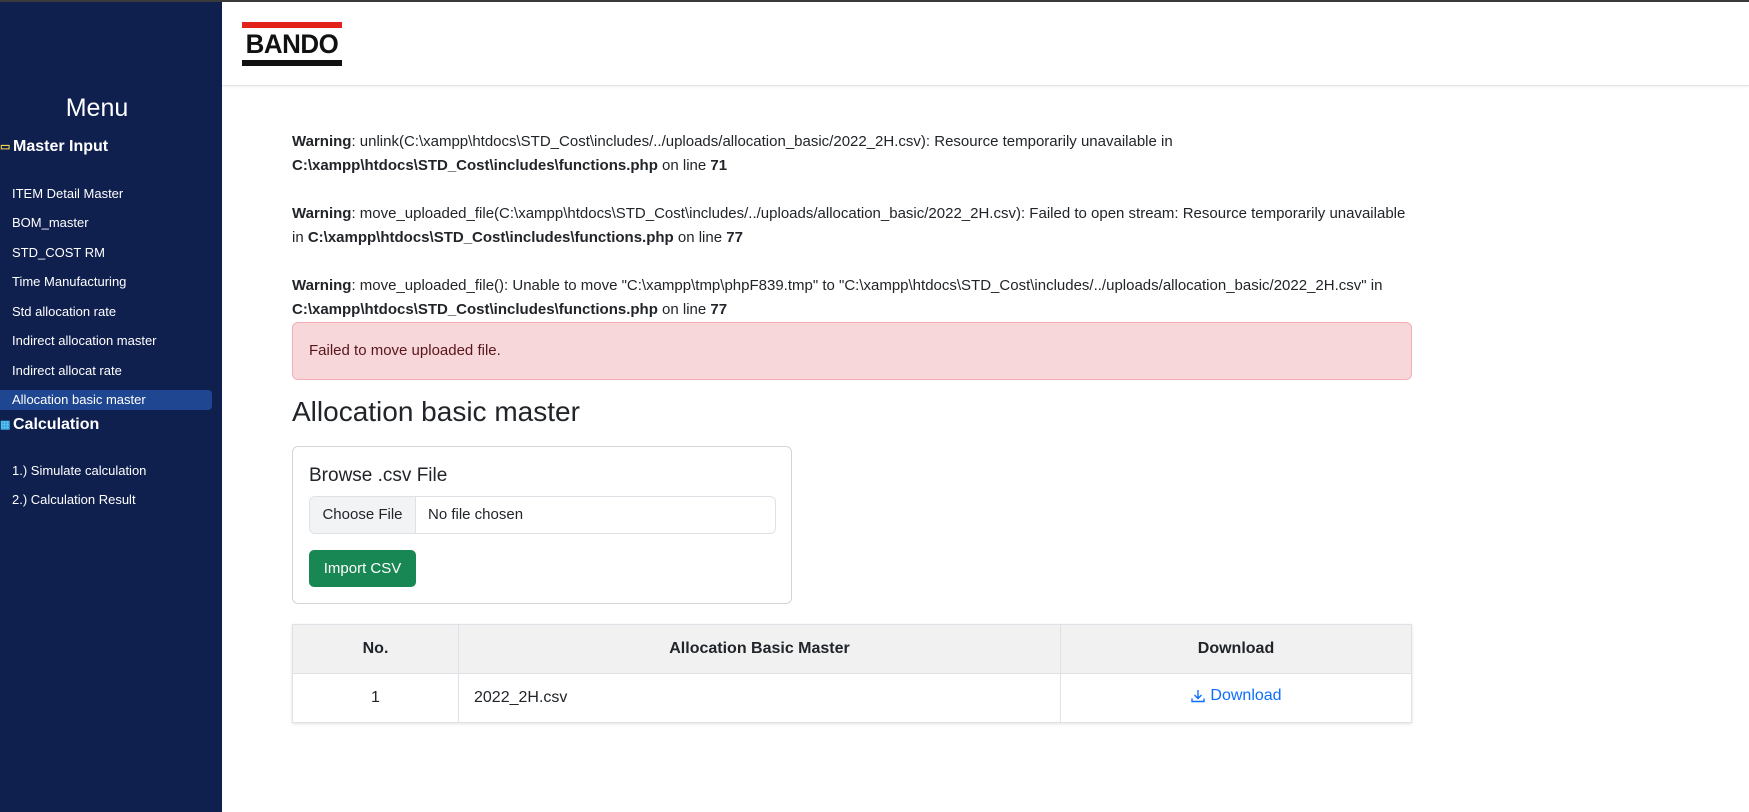 The image size is (1749, 812). Describe the element at coordinates (106, 500) in the screenshot. I see `sidebar-item-calculation-result: 2.) Calculation Result` at that location.